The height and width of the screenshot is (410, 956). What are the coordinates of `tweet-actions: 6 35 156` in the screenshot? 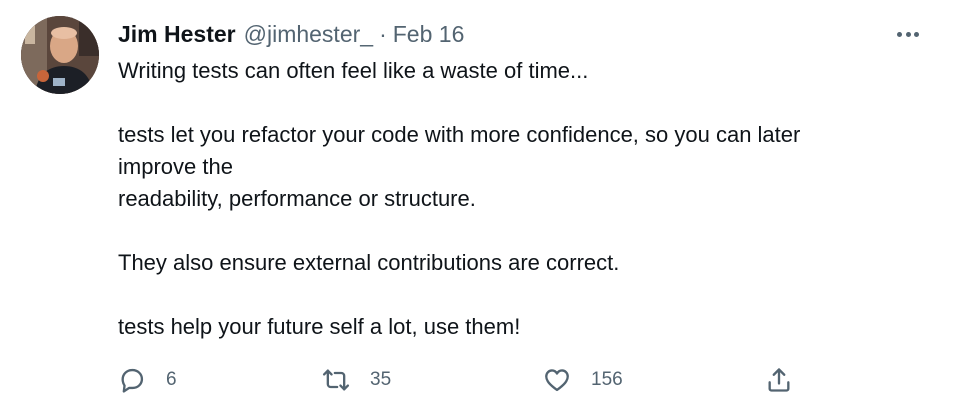 It's located at (468, 380).